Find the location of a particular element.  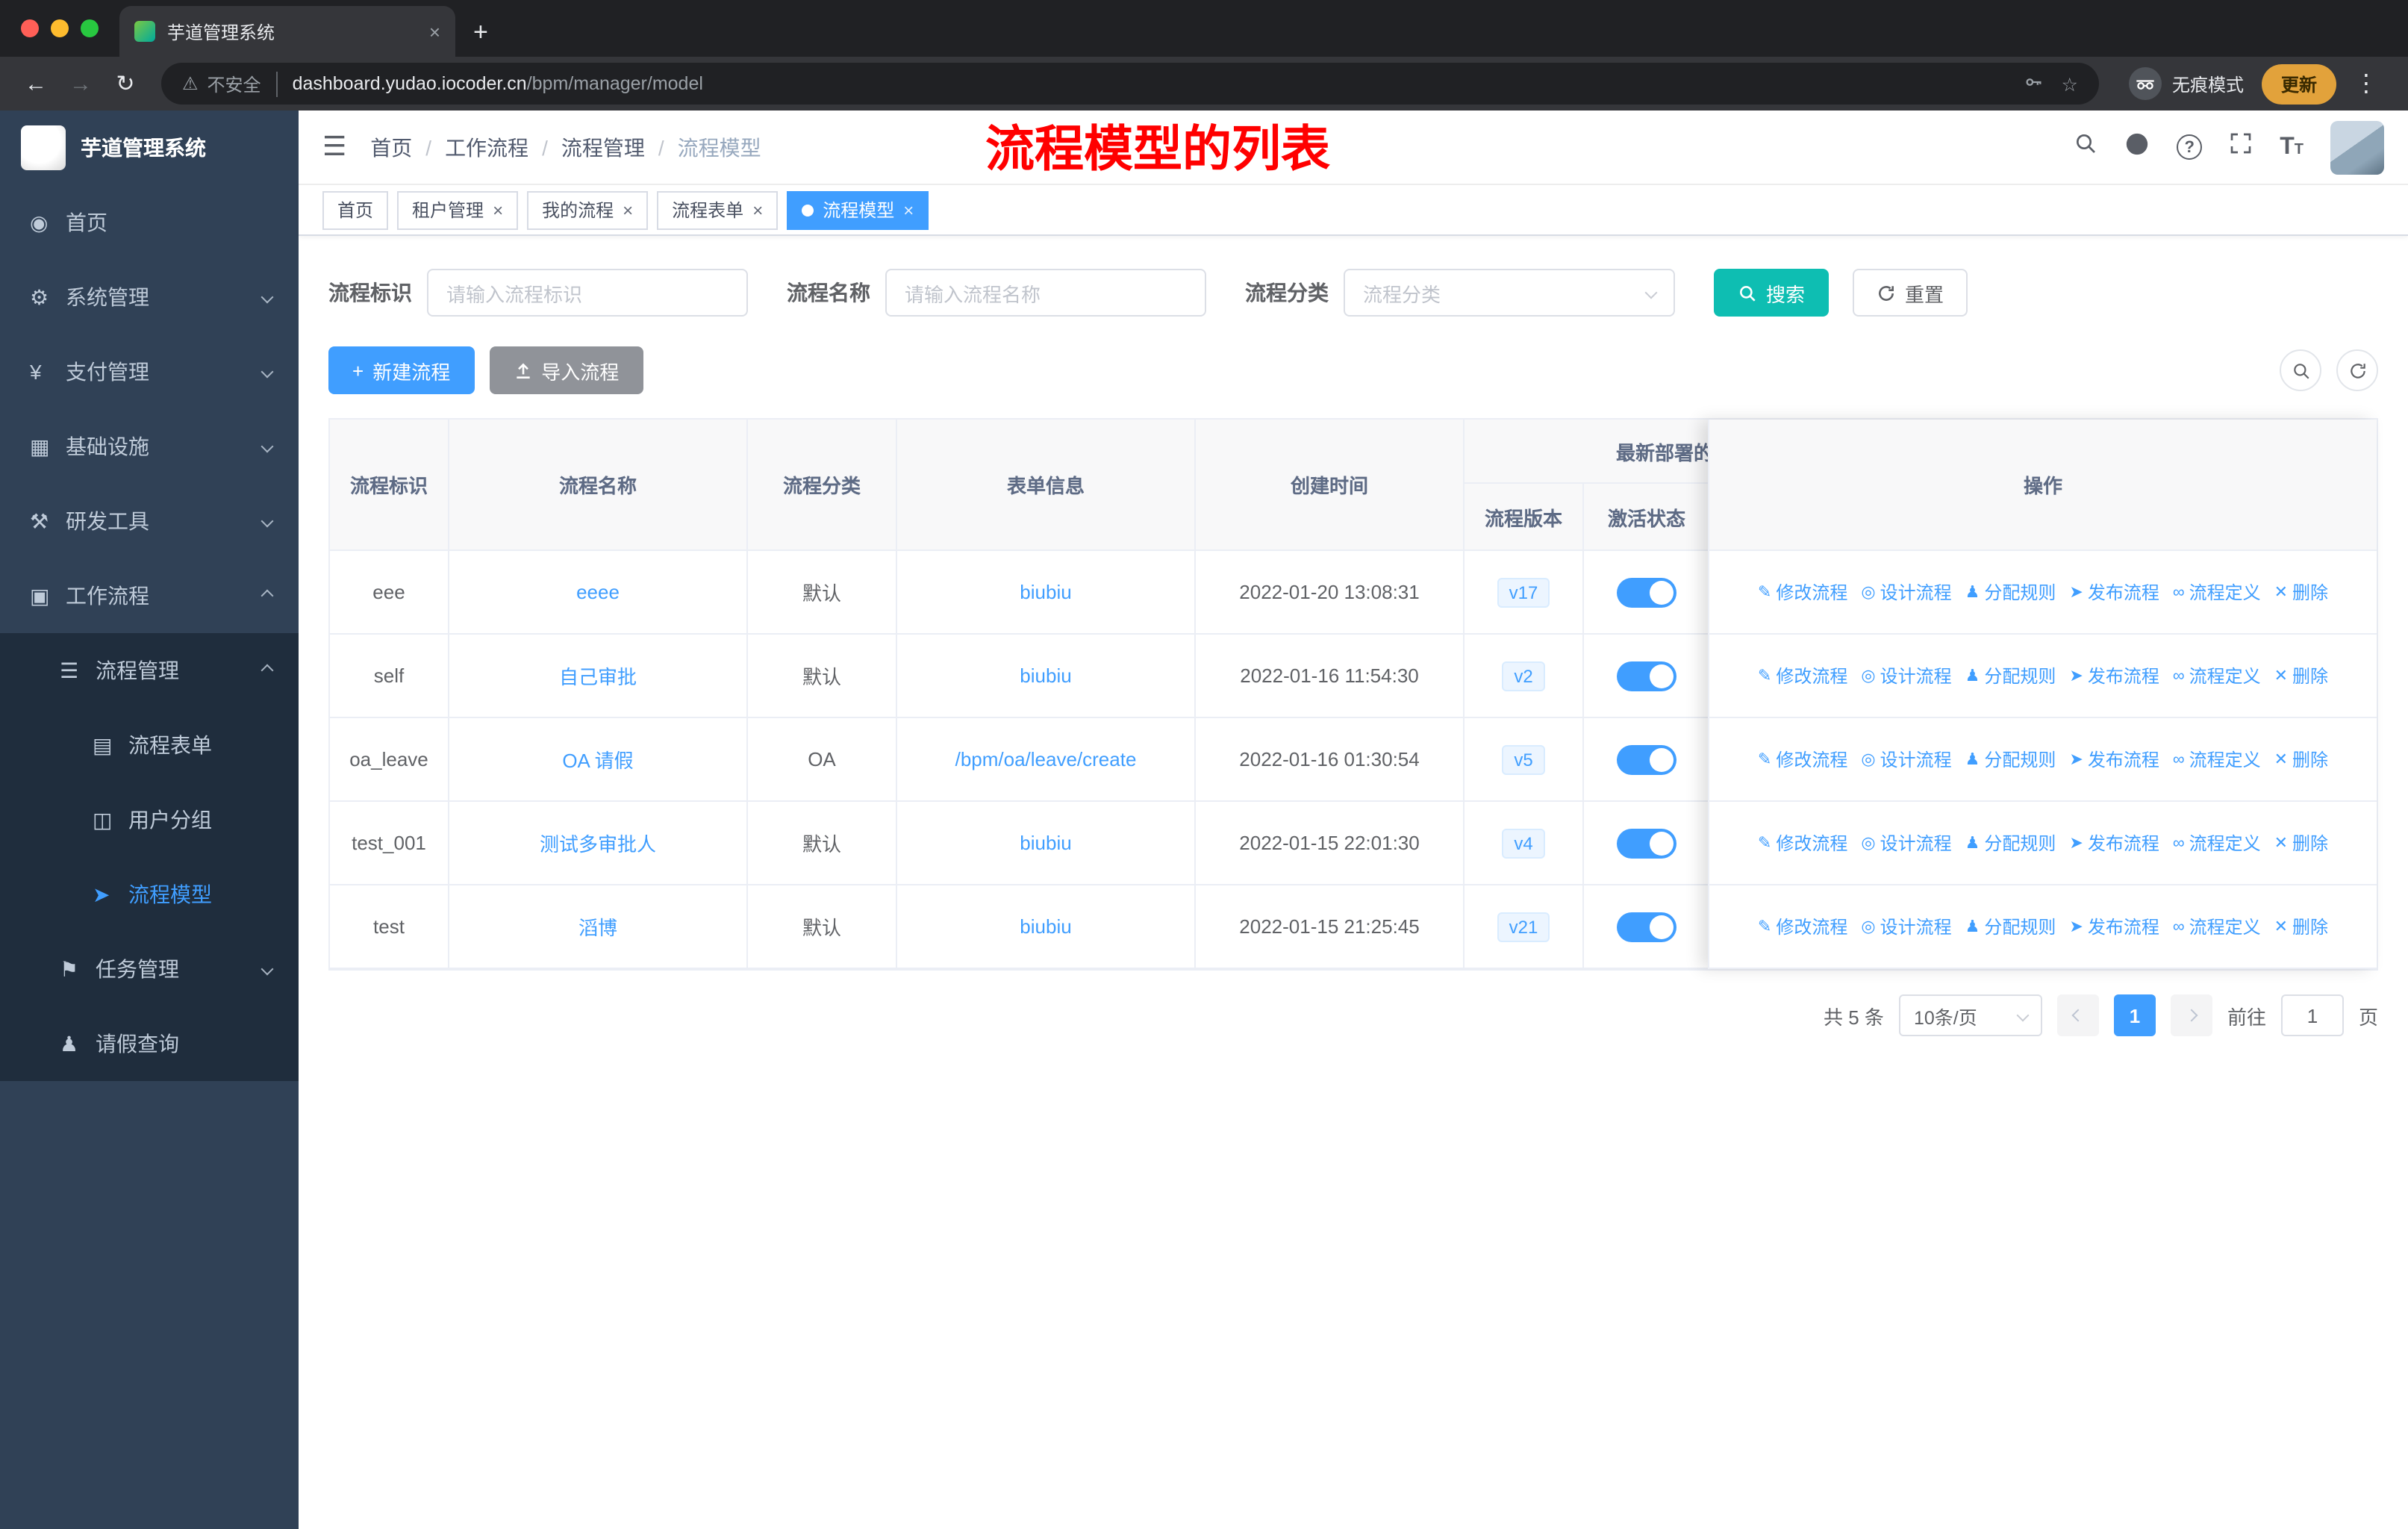

sidebar-item-process-form: ▤ 流程表单 is located at coordinates (149, 745).